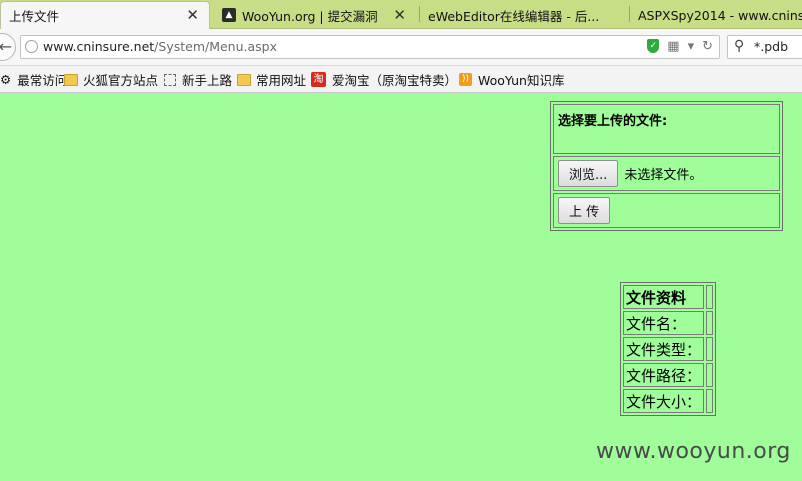  I want to click on tab-label: WooYun.org | 提交漏洞, so click(310, 16).